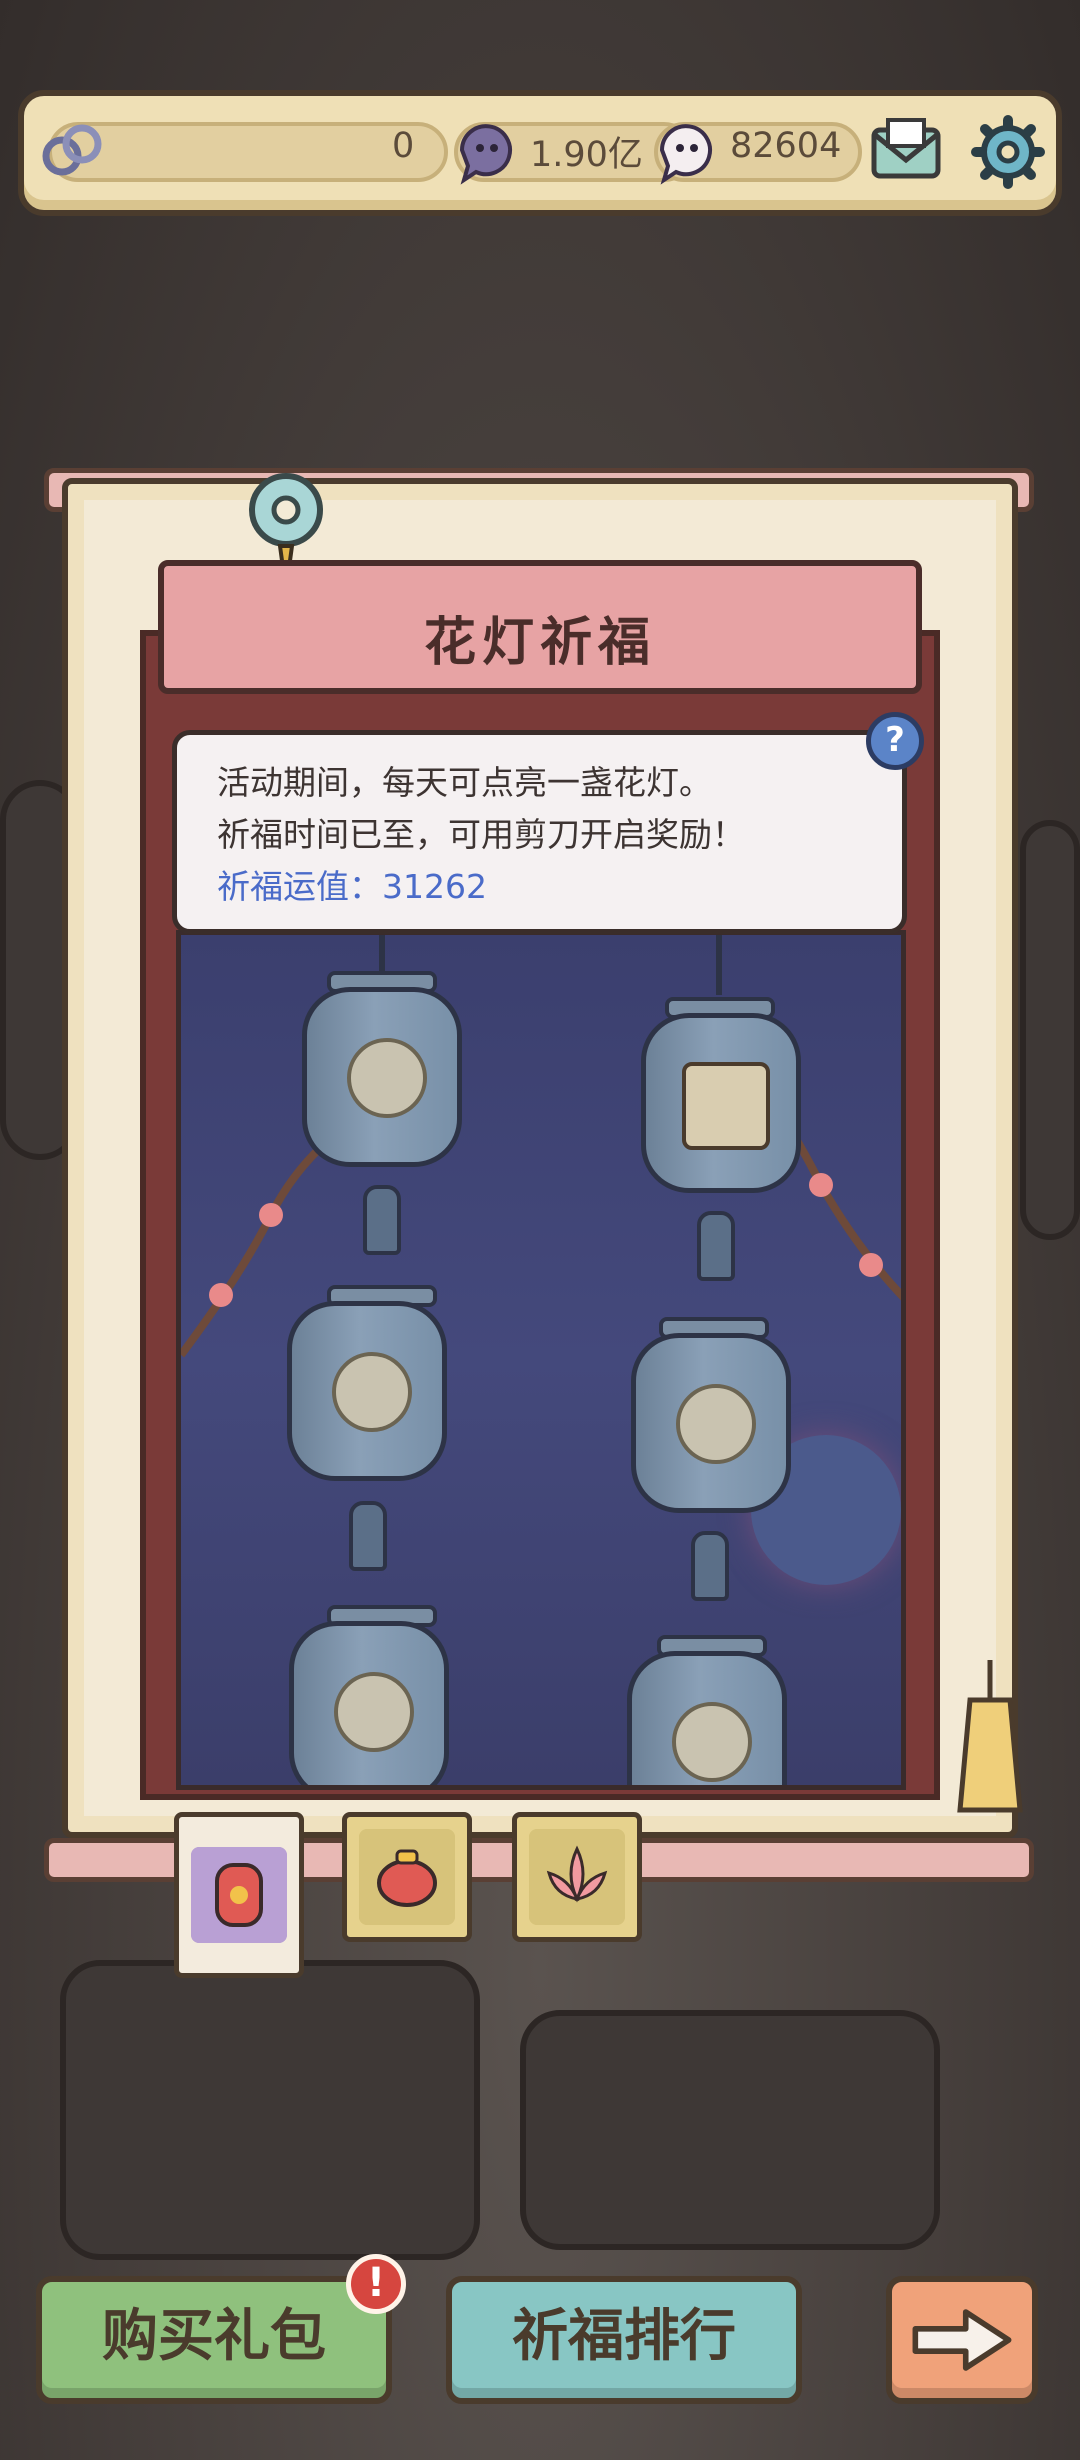 The image size is (1080, 2460). I want to click on fortune-value: 31262, so click(434, 886).